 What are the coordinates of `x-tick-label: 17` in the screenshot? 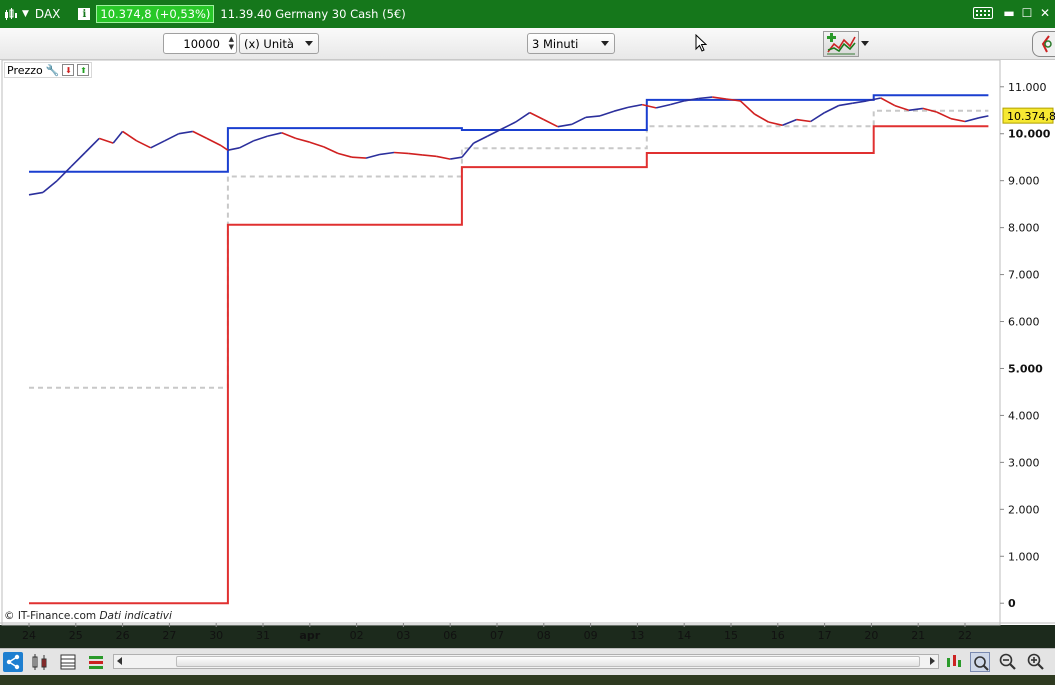 It's located at (825, 635).